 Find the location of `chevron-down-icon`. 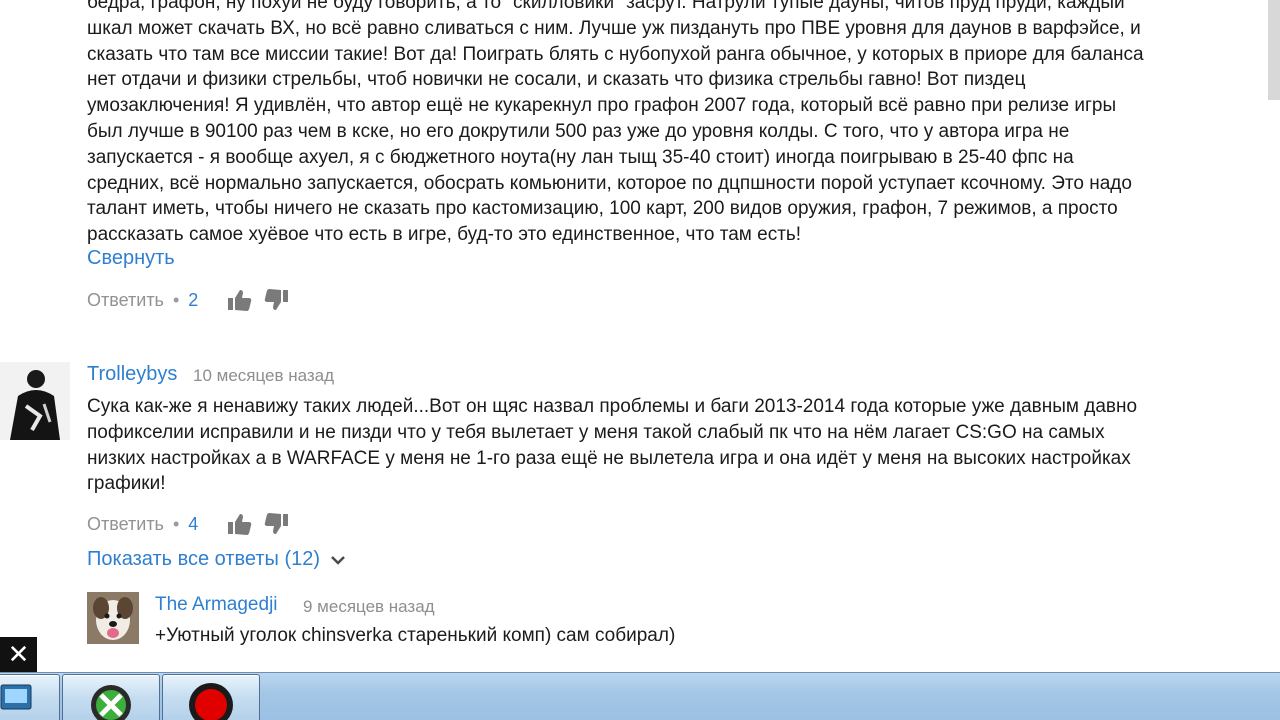

chevron-down-icon is located at coordinates (338, 560).